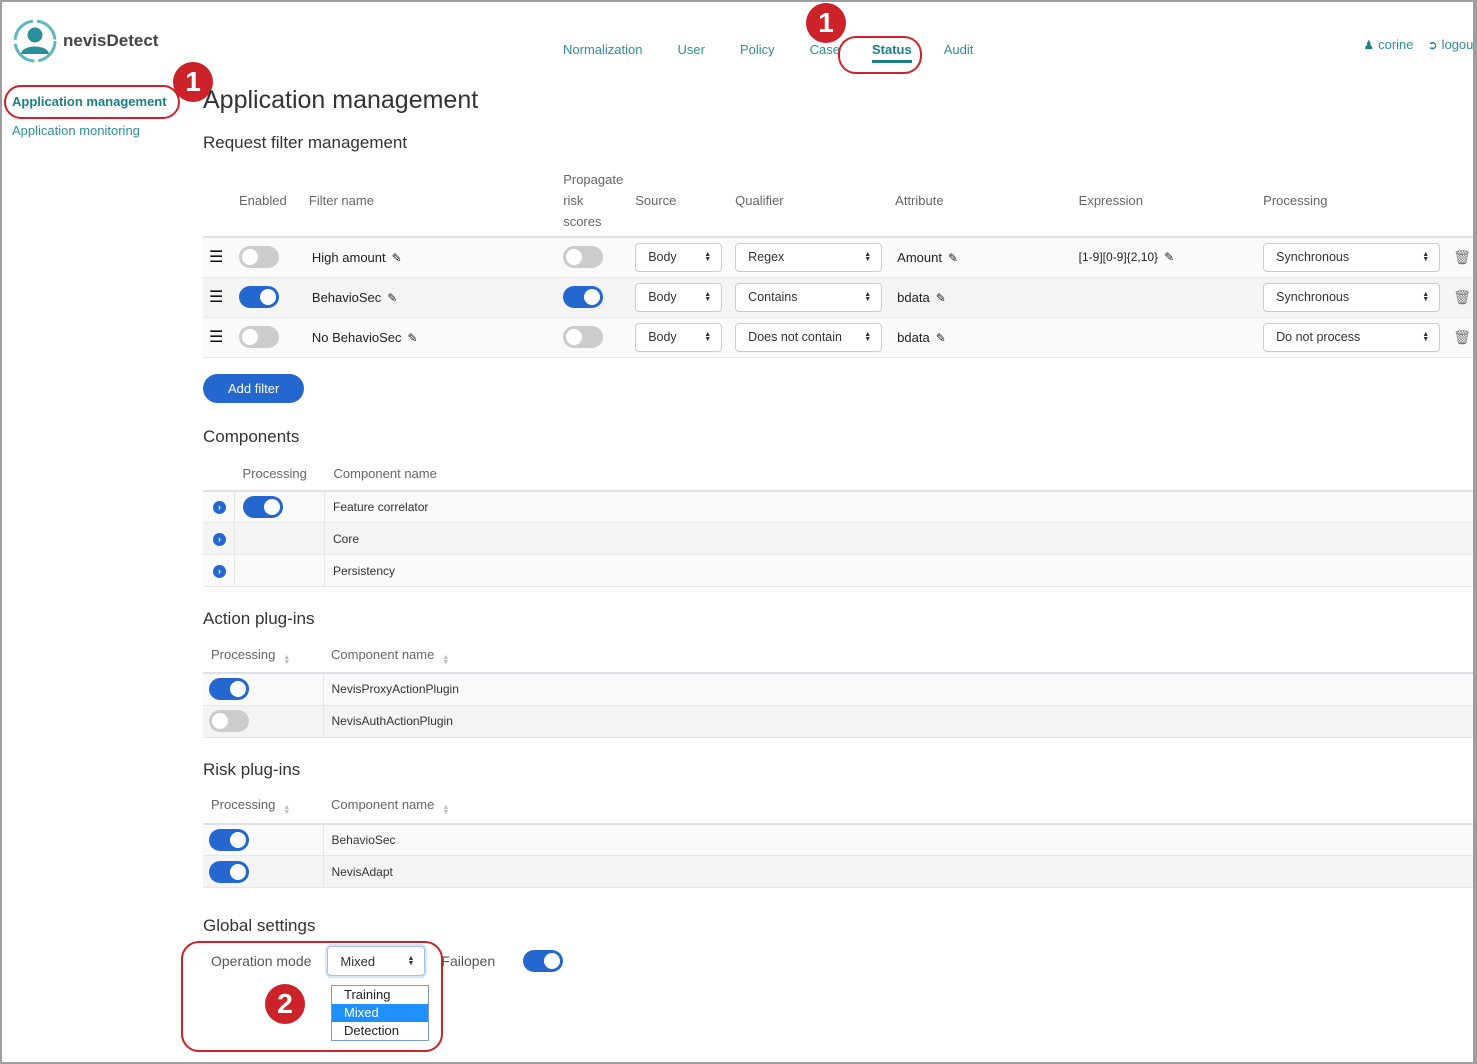  Describe the element at coordinates (959, 49) in the screenshot. I see `nav-audit: Audit` at that location.